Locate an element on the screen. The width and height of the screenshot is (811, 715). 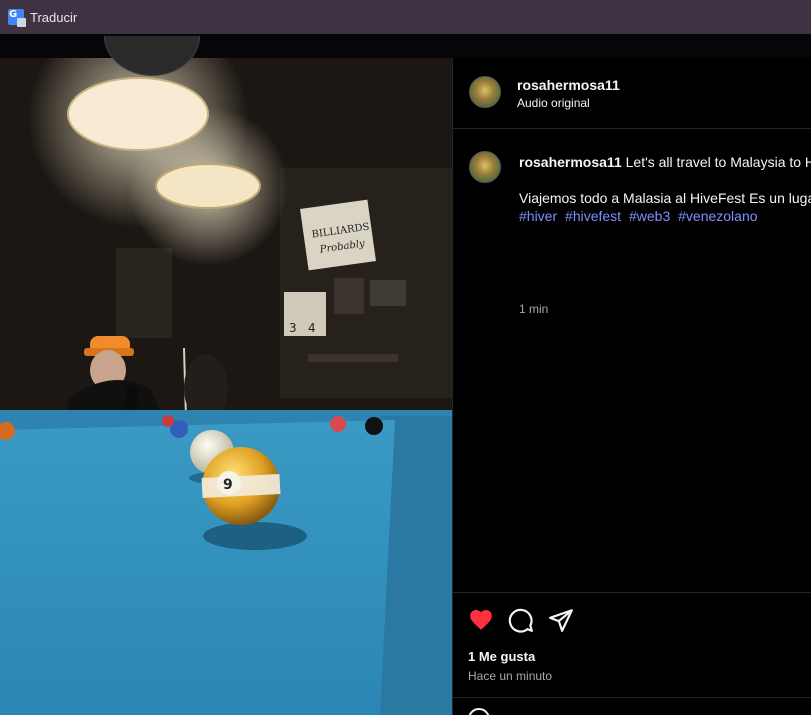
translate-label: Traducir is located at coordinates (53, 17).